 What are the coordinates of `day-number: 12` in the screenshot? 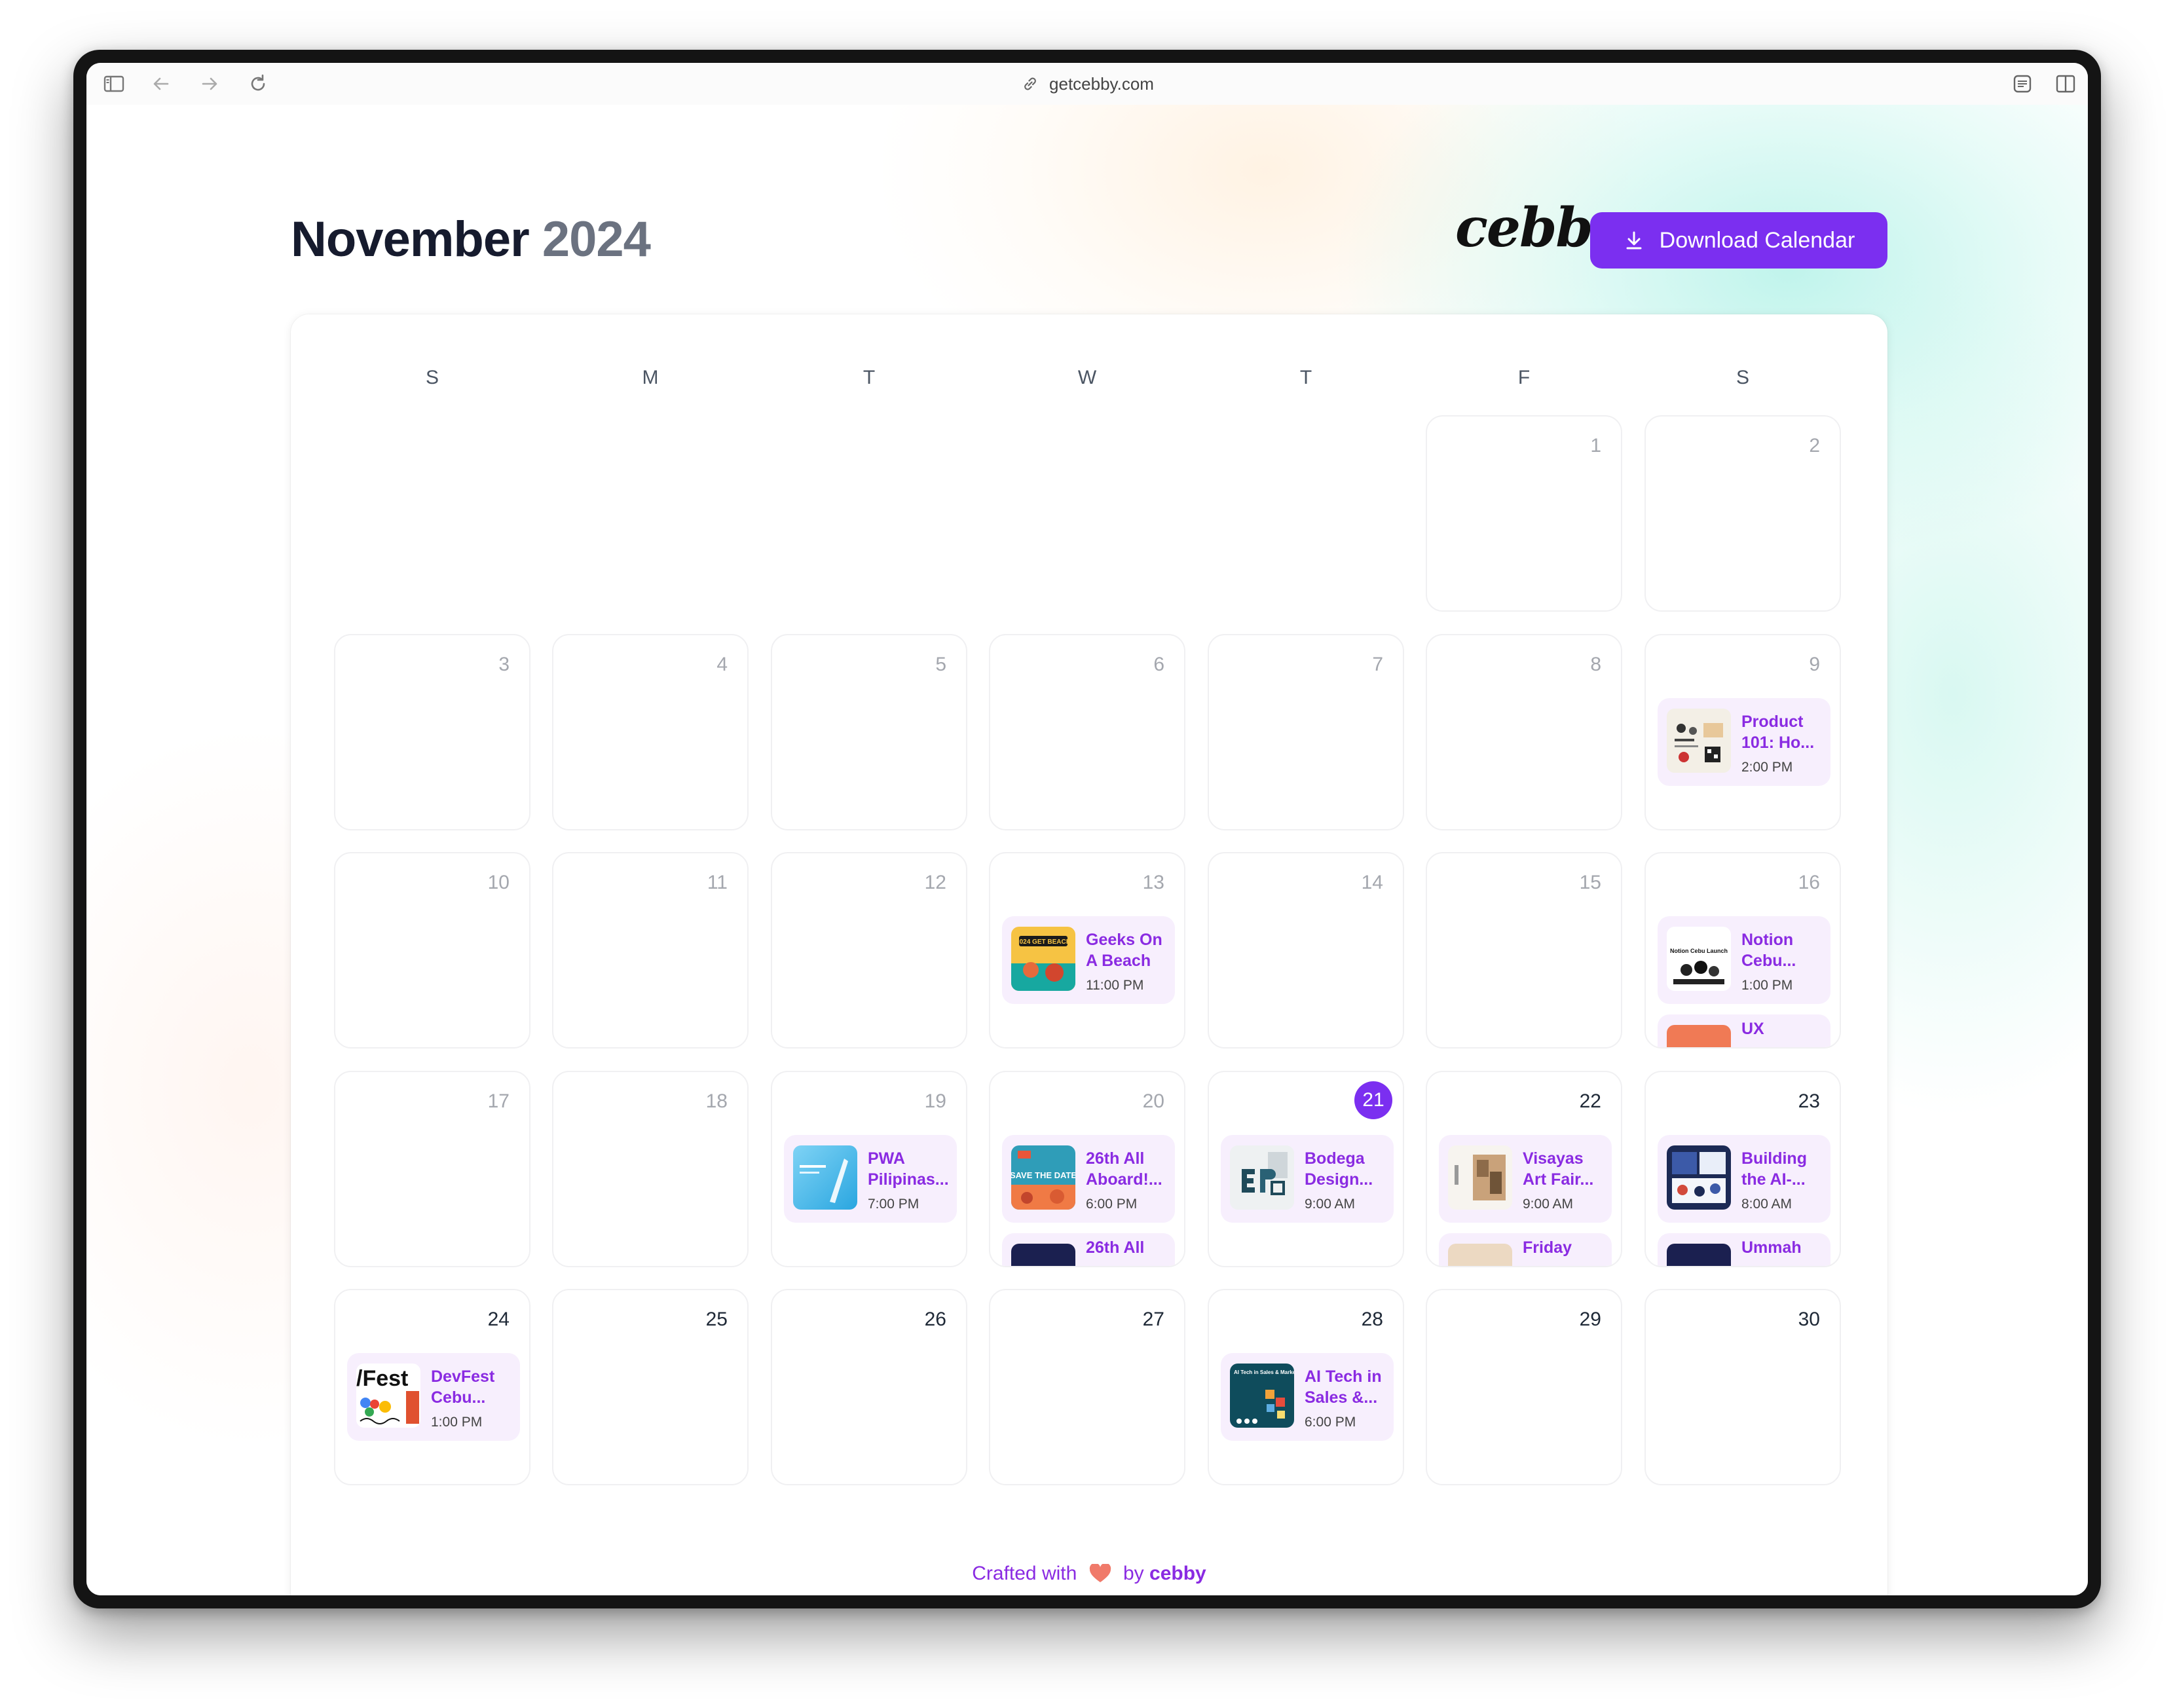 It's located at (935, 882).